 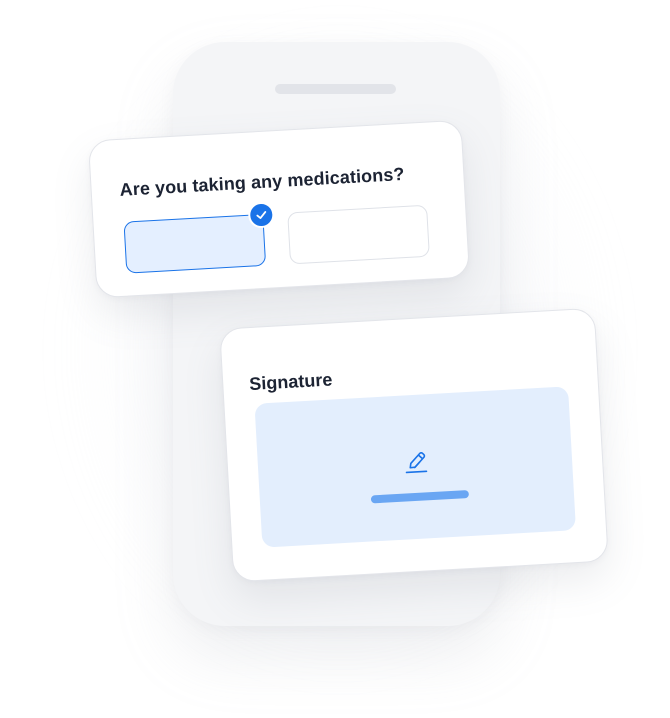 I want to click on signature-pad, so click(x=415, y=467).